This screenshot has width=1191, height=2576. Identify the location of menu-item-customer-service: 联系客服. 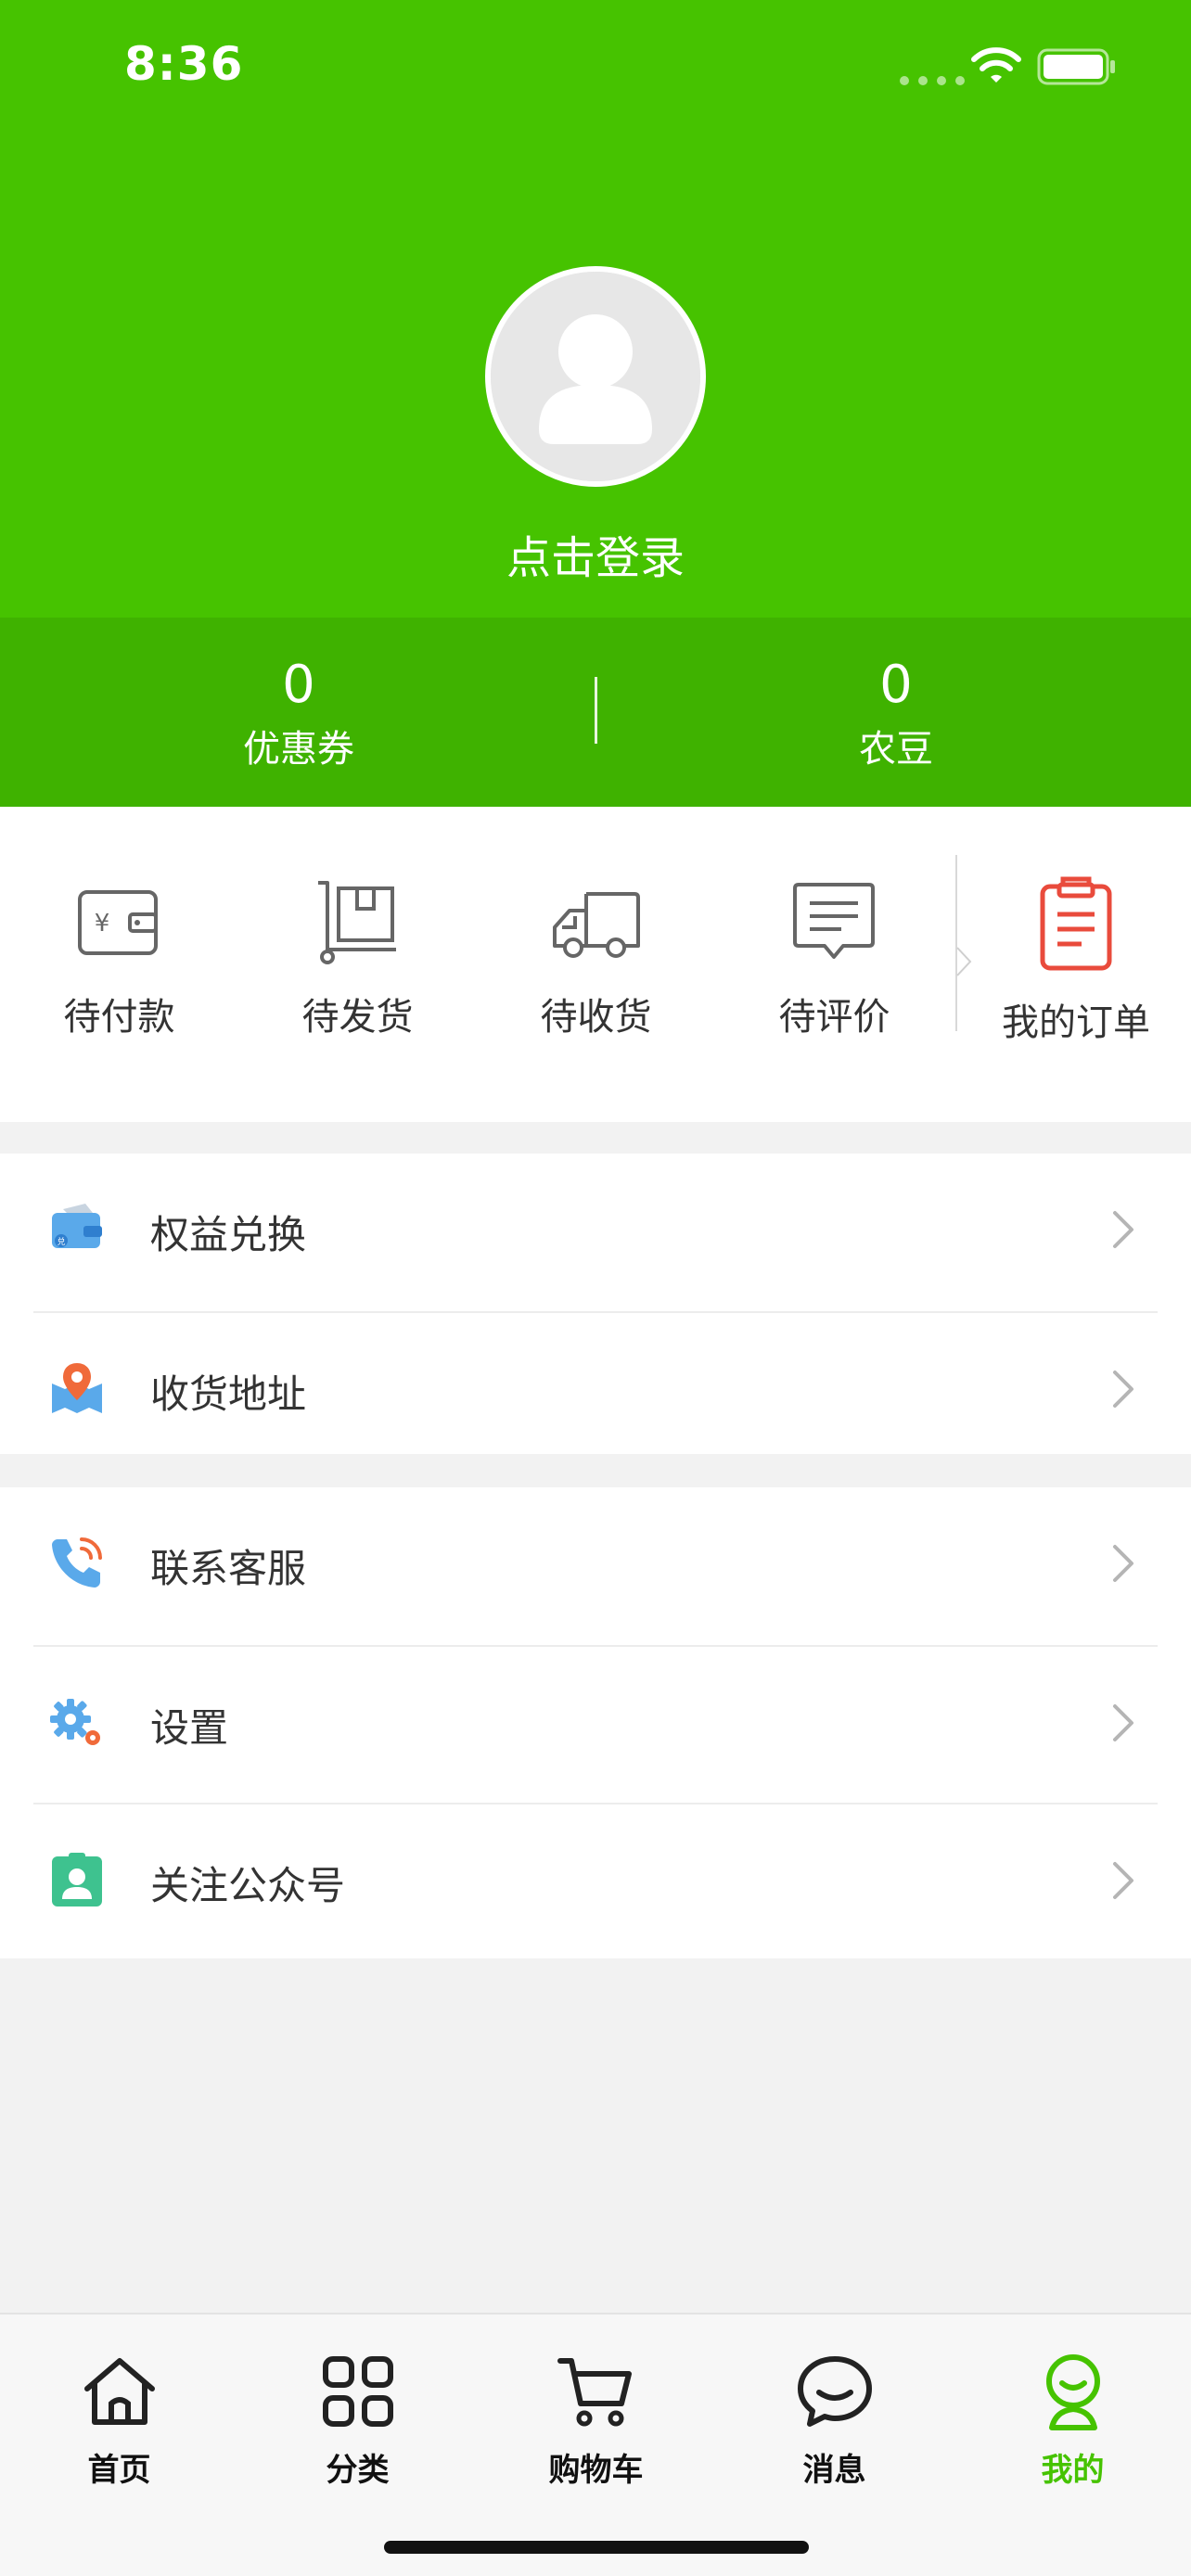
(595, 1566).